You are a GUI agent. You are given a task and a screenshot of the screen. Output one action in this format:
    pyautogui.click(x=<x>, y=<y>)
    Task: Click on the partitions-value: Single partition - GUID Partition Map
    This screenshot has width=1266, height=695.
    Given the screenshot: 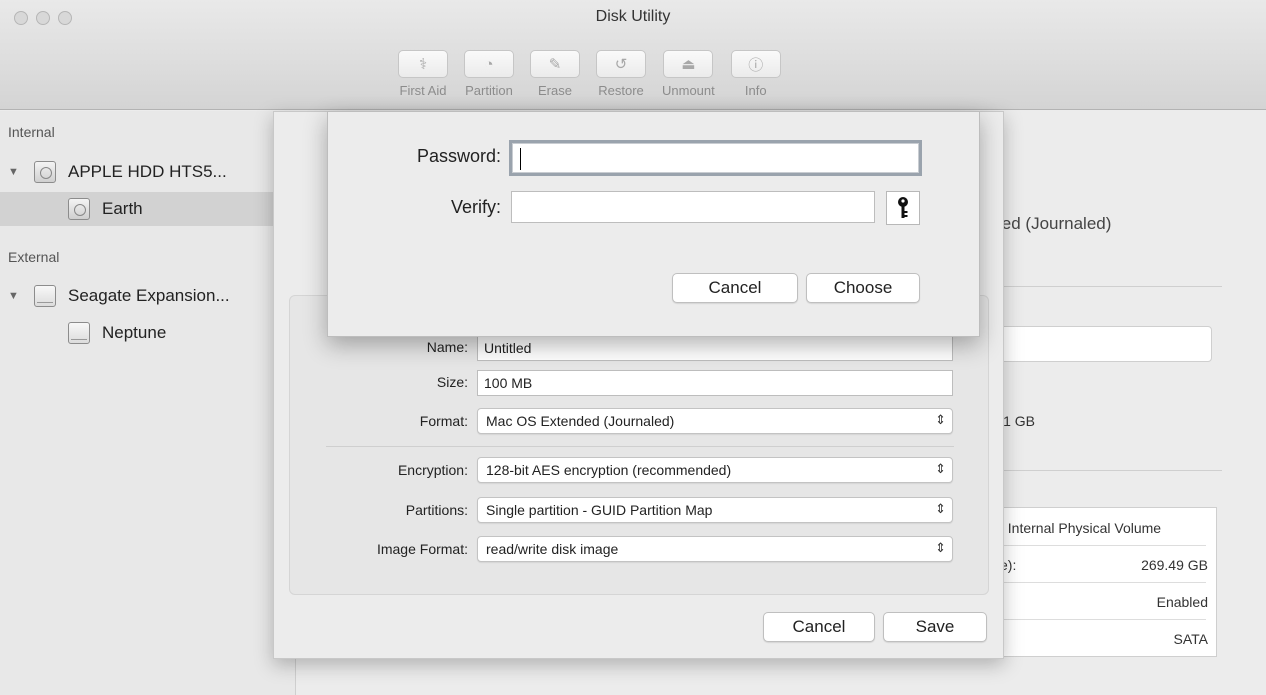 What is the action you would take?
    pyautogui.click(x=599, y=510)
    